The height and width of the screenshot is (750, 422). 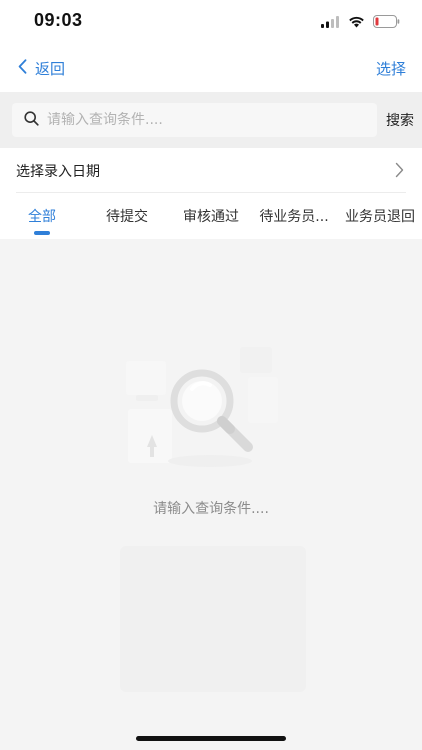 What do you see at coordinates (58, 20) in the screenshot?
I see `status-time: 09:03` at bounding box center [58, 20].